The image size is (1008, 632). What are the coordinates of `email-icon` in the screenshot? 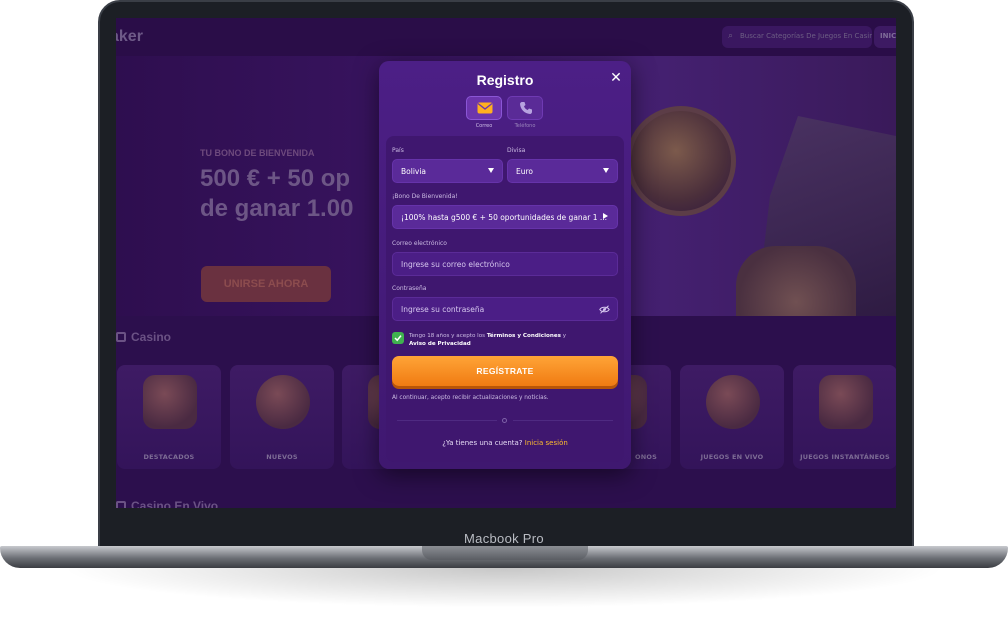 It's located at (485, 108).